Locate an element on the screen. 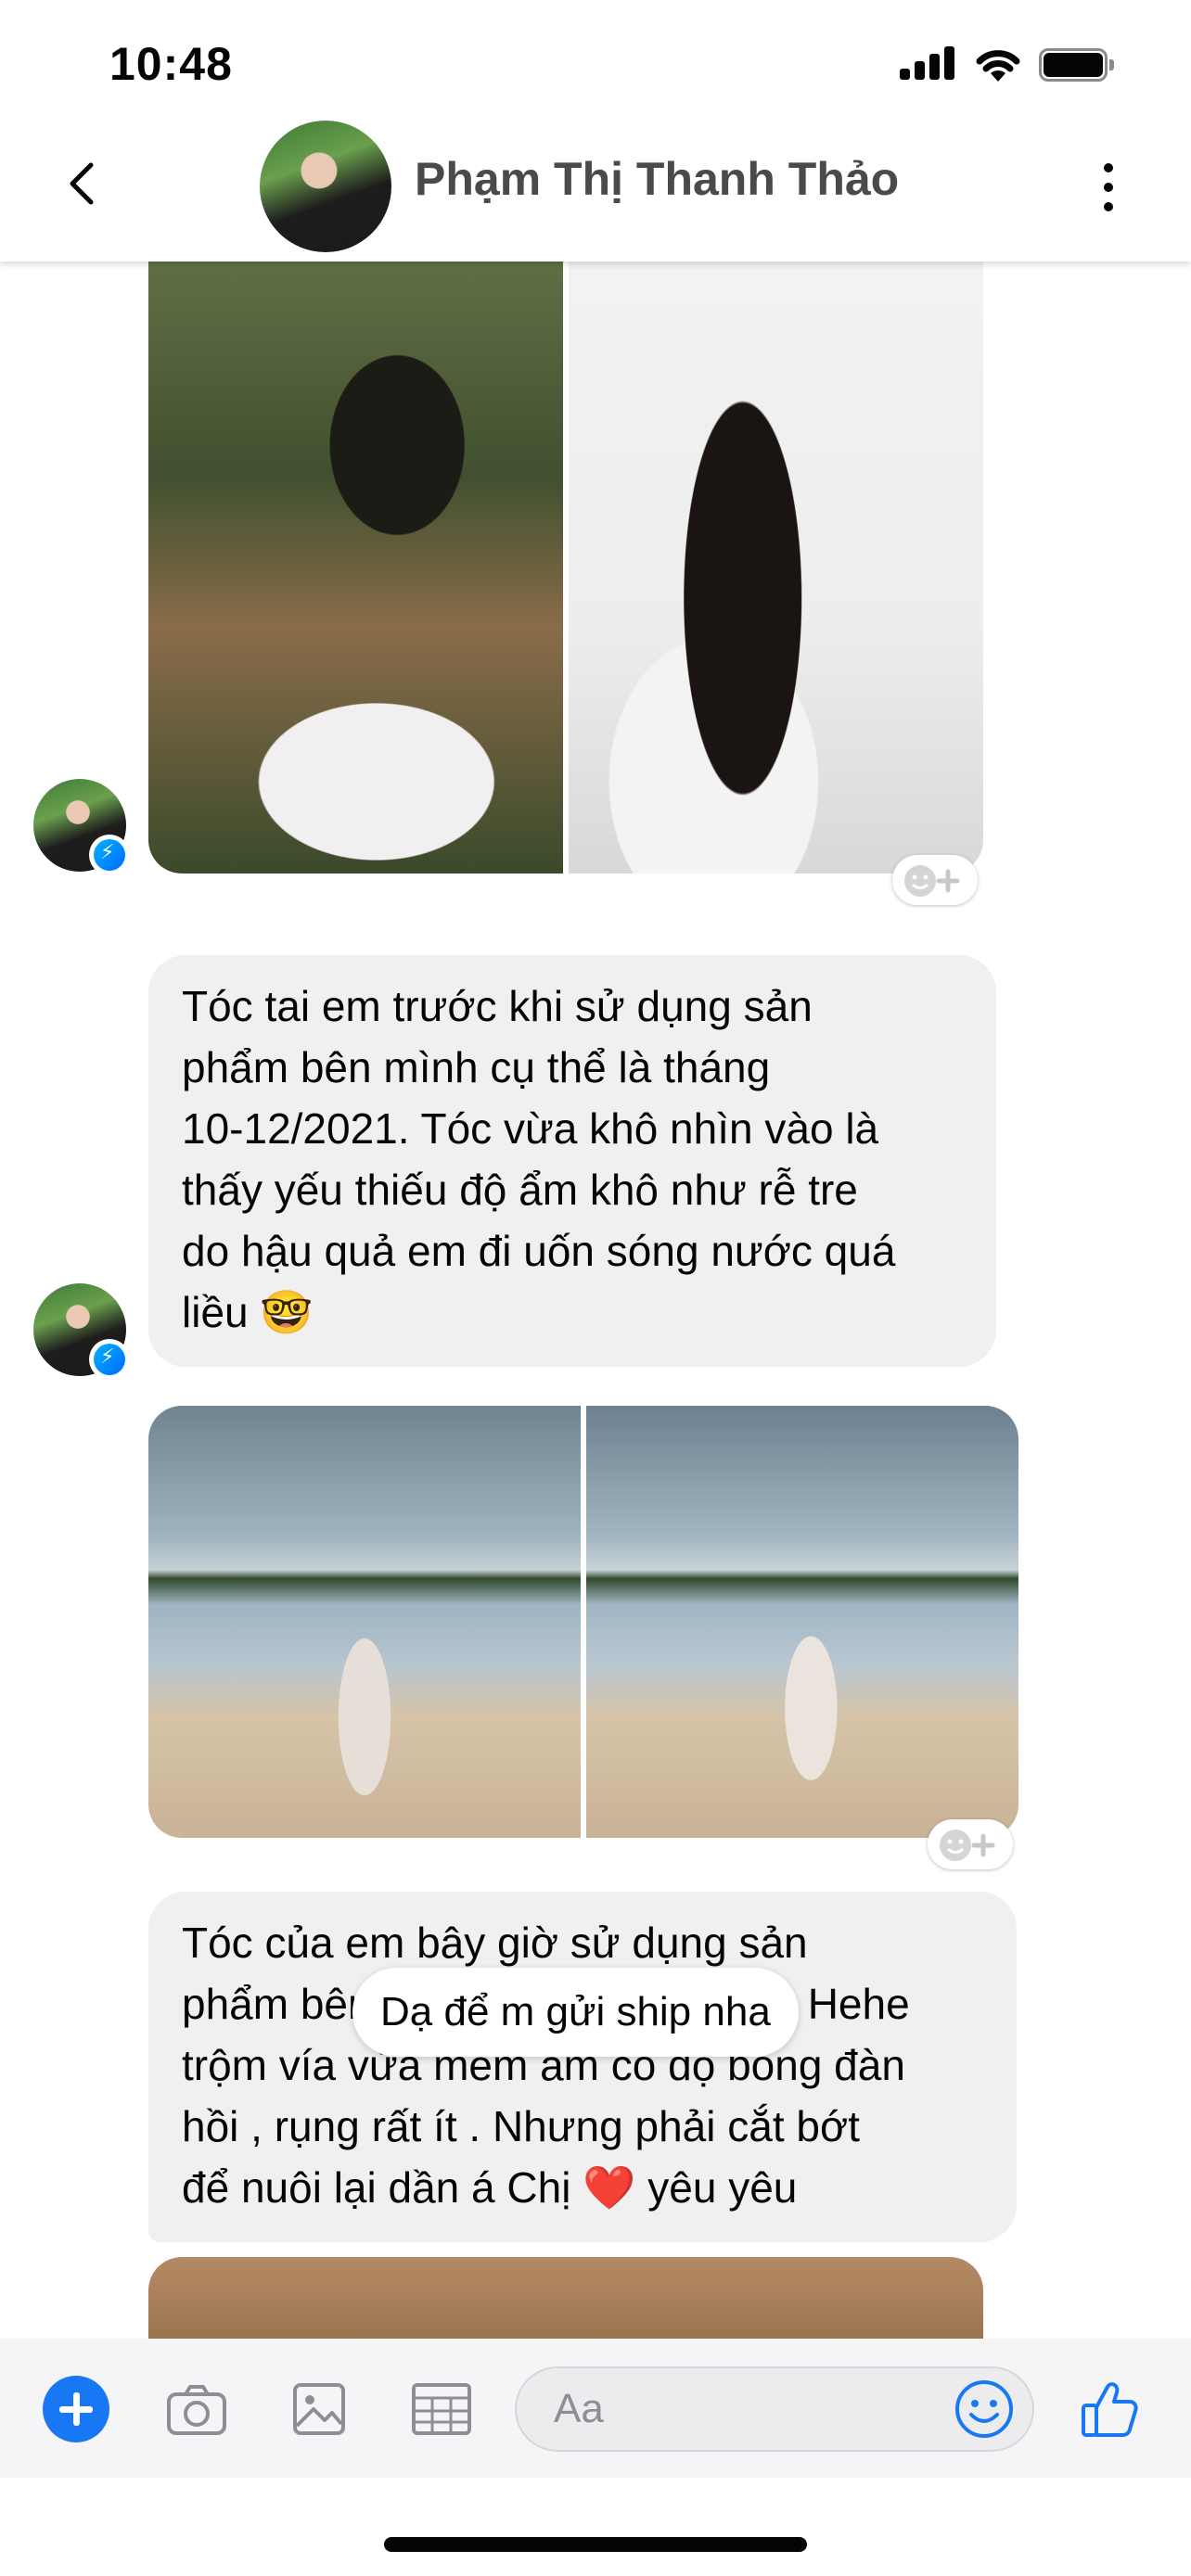 Image resolution: width=1191 pixels, height=2576 pixels. message-line: Tóc của em bây giờ sử dụng sản is located at coordinates (495, 1943).